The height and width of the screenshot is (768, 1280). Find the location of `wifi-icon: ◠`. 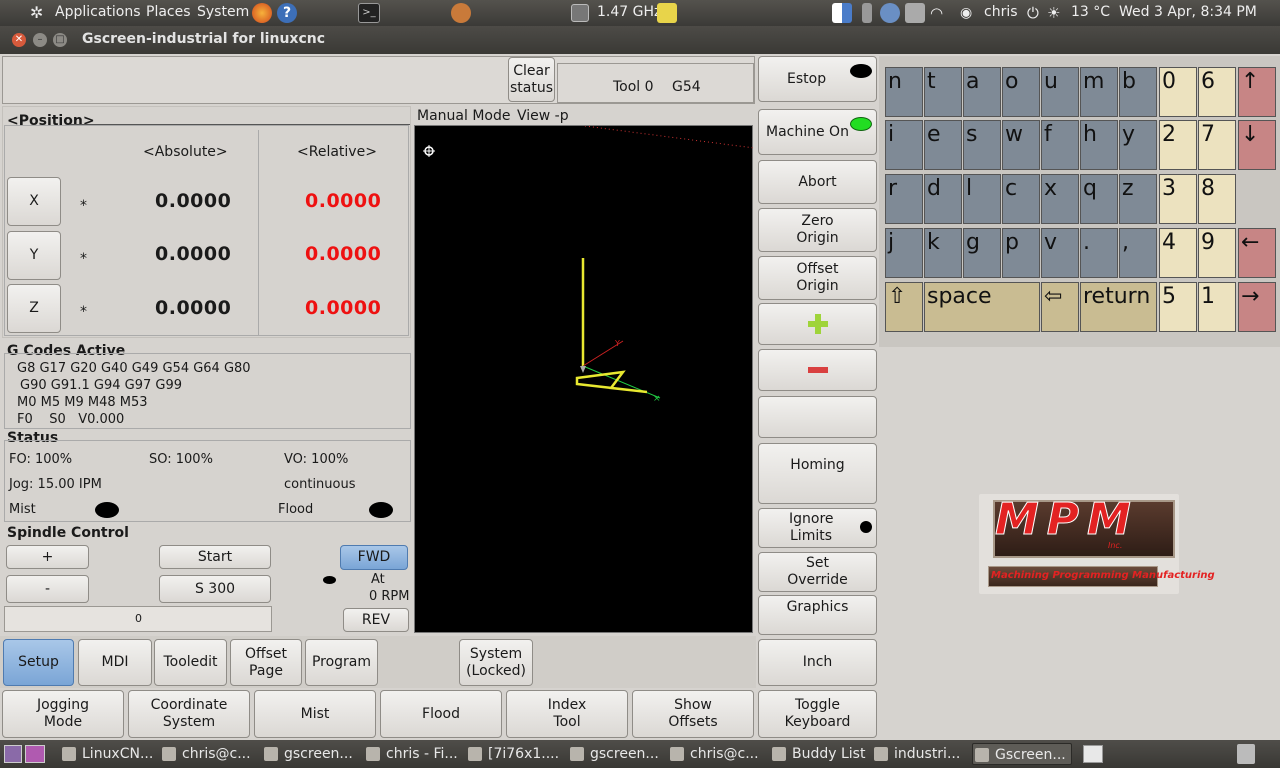

wifi-icon: ◠ is located at coordinates (940, 13).